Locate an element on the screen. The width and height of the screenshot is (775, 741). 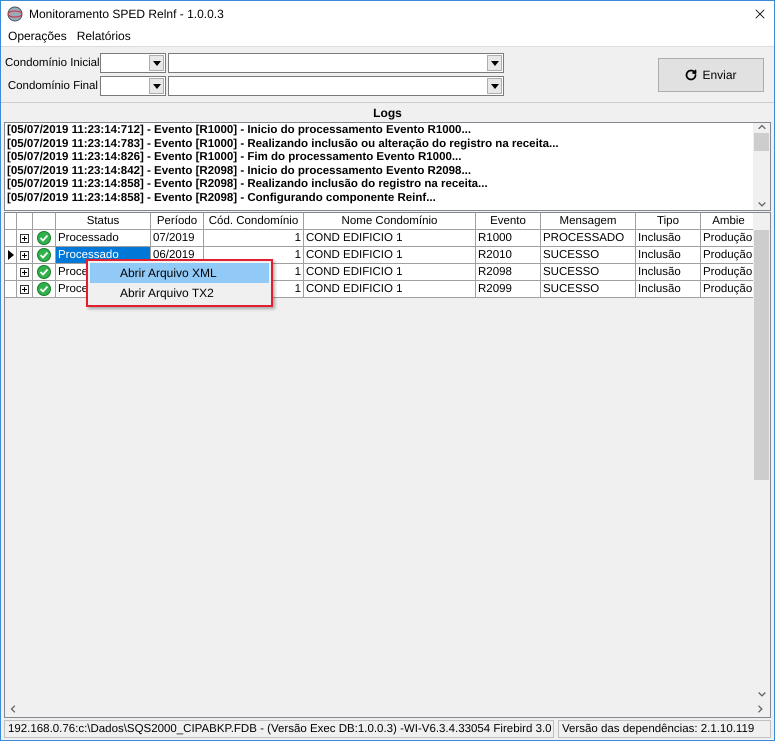
send-button: Enviar is located at coordinates (711, 75).